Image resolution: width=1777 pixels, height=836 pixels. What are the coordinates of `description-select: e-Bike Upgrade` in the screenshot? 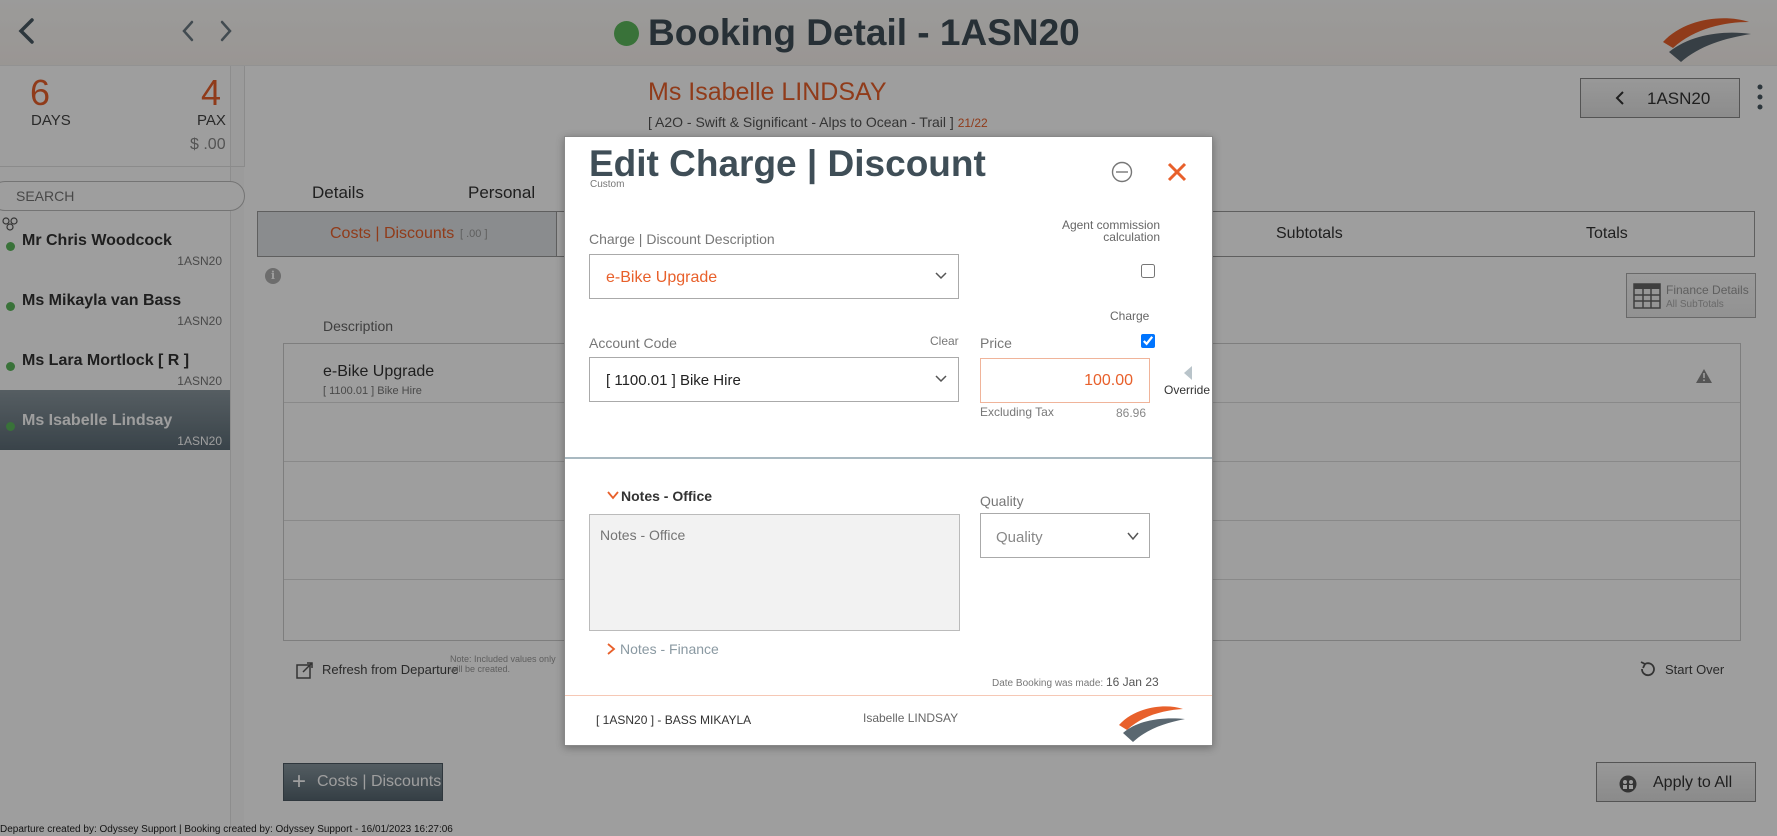 It's located at (774, 276).